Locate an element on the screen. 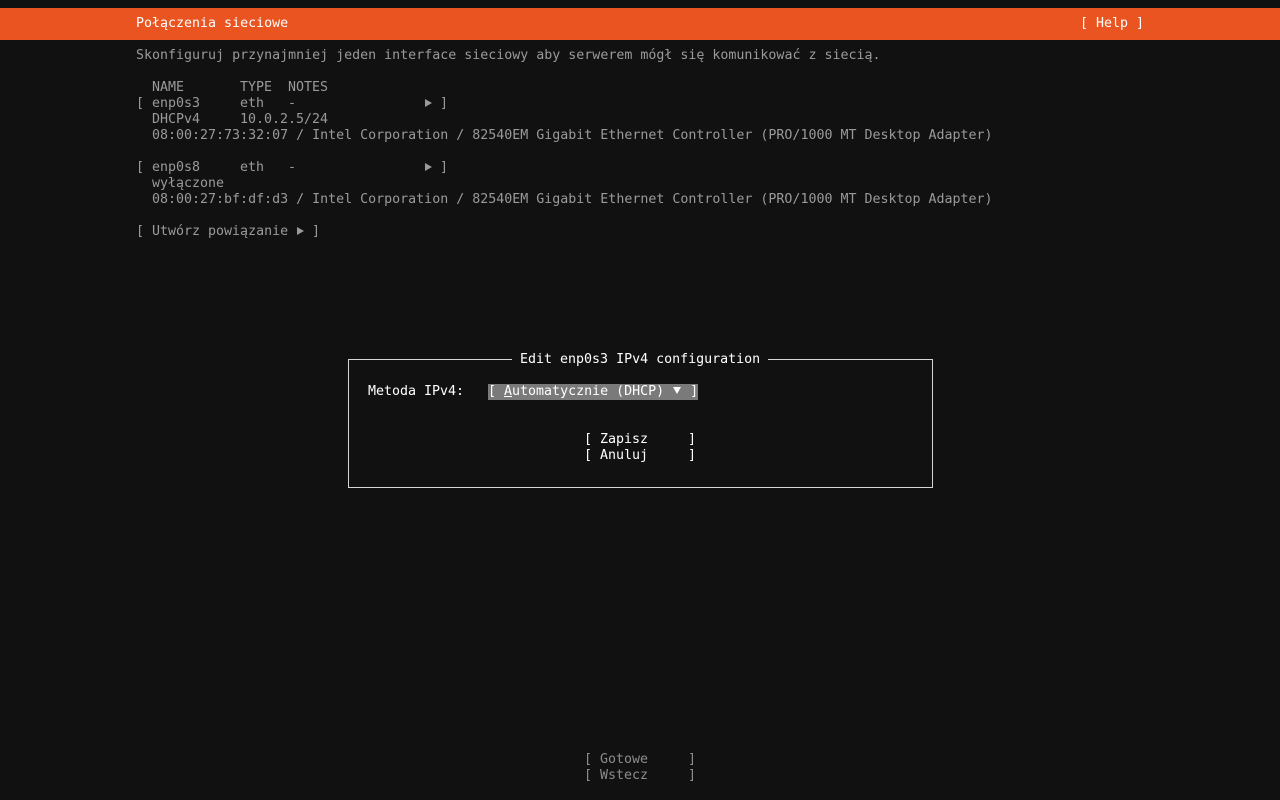  col-header-notes: NOTES is located at coordinates (308, 87).